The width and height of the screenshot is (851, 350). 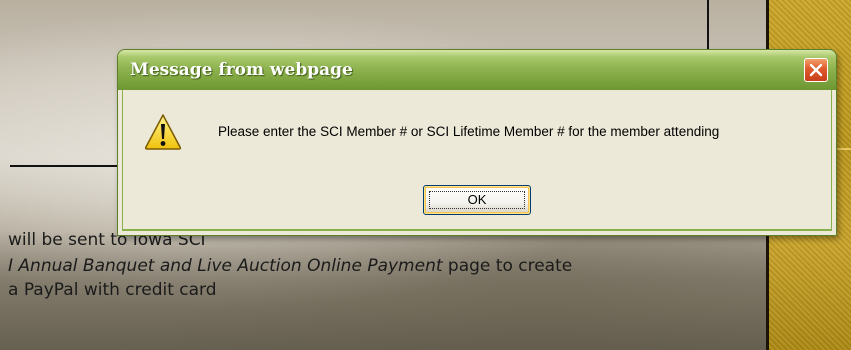 I want to click on dialog-titlebar: Message from webpage, so click(x=477, y=70).